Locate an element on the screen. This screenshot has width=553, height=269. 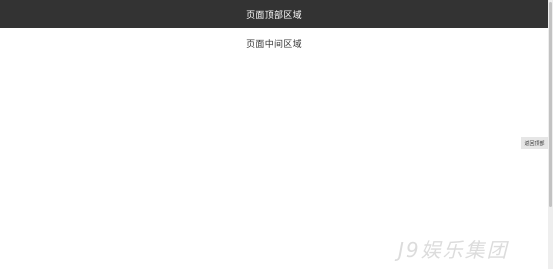
scrollbar-thumb is located at coordinates (550, 104).